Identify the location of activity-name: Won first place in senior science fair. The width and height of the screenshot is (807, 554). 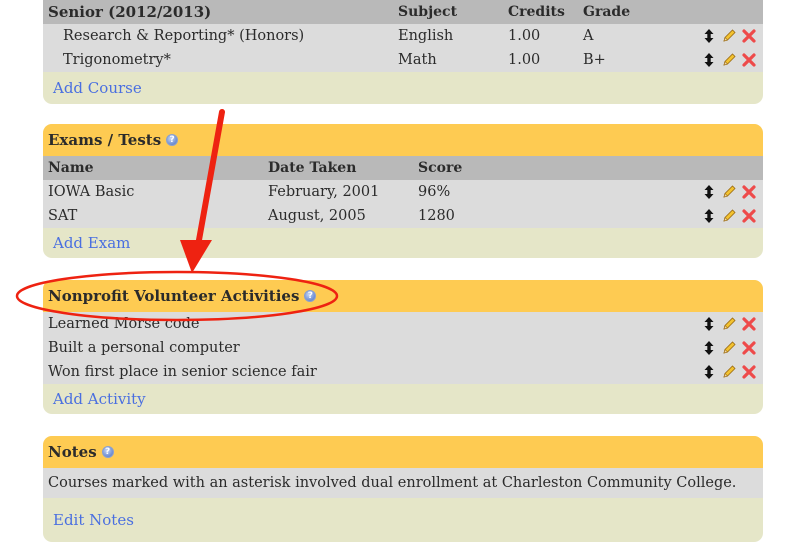
(182, 372).